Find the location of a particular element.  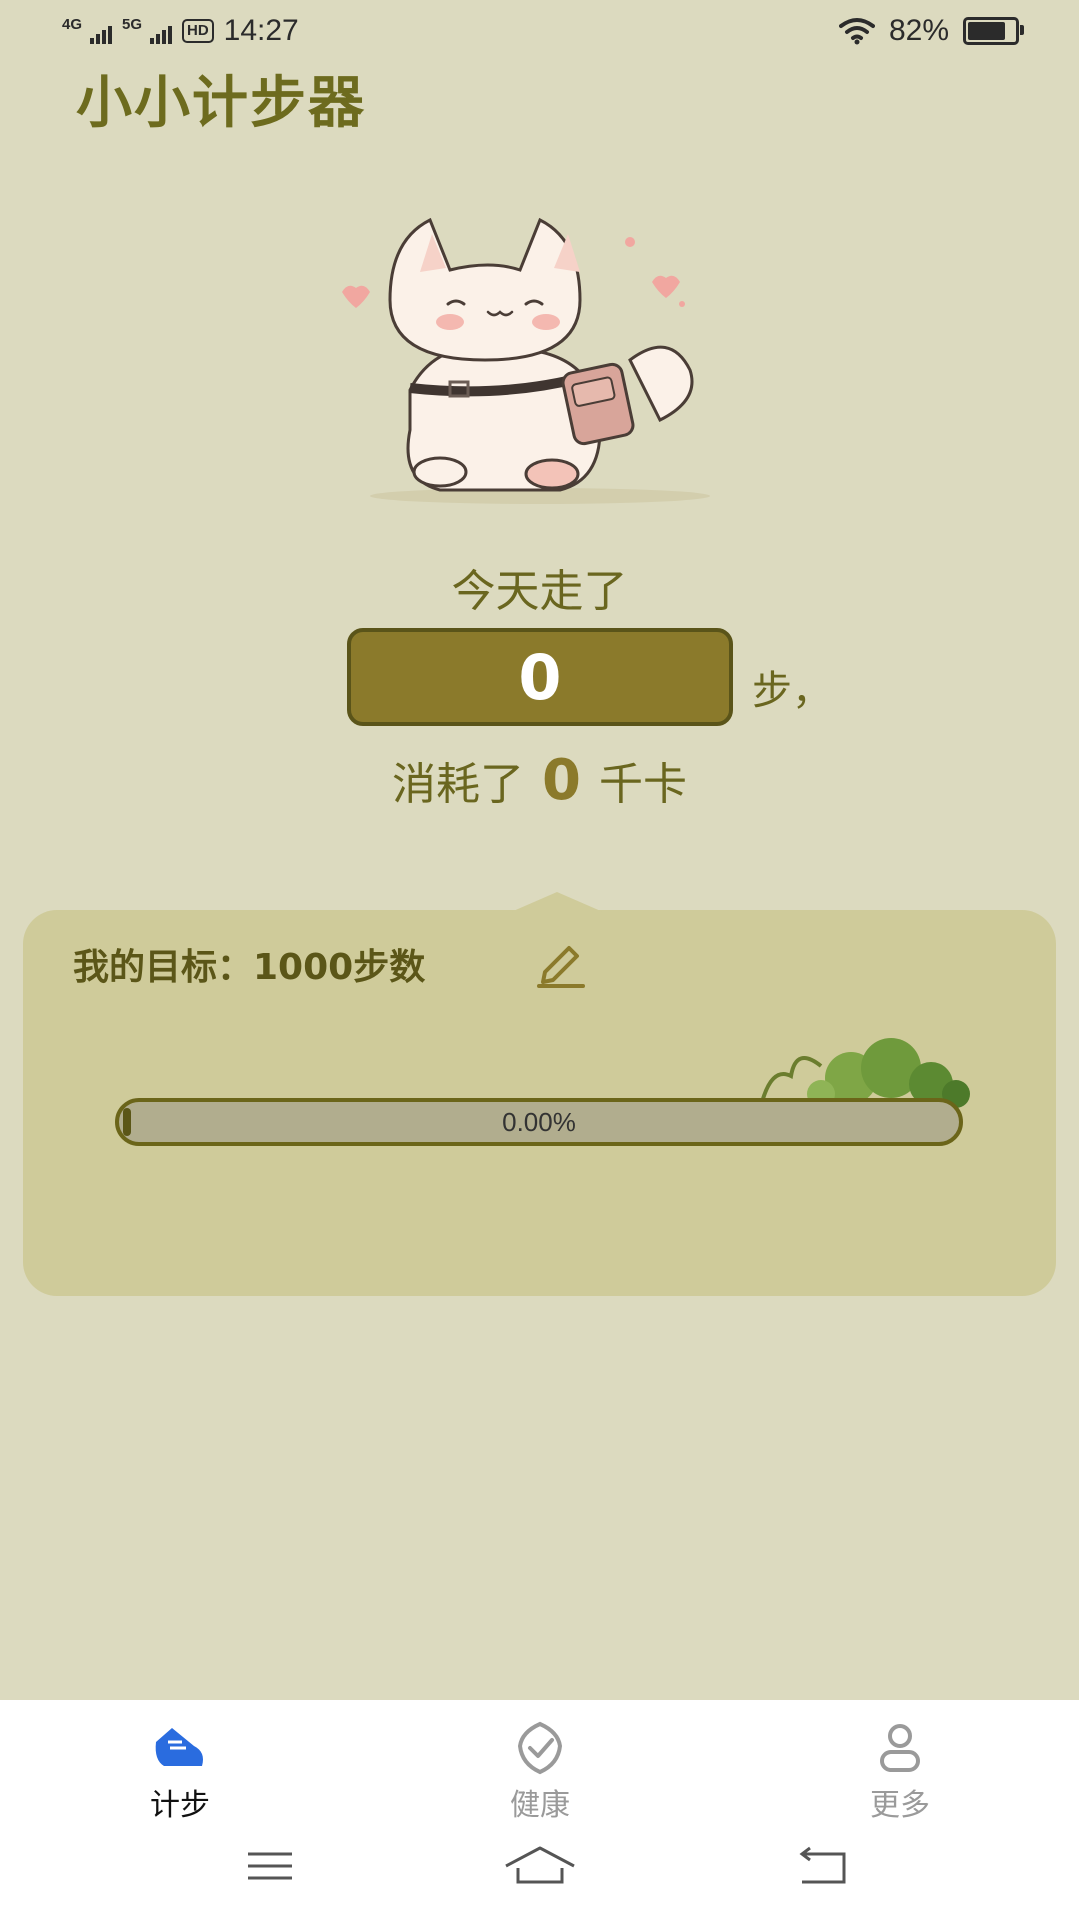

system-nav-bar is located at coordinates (539, 1866).